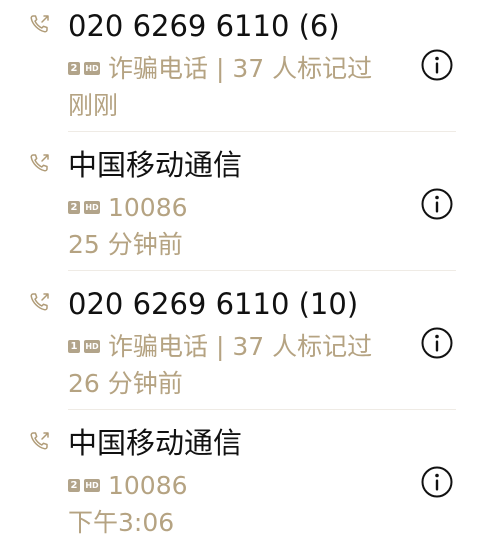 The width and height of the screenshot is (500, 539). I want to click on call-detail: 1 HD 诈骗电话 | 37 人标记过, so click(220, 346).